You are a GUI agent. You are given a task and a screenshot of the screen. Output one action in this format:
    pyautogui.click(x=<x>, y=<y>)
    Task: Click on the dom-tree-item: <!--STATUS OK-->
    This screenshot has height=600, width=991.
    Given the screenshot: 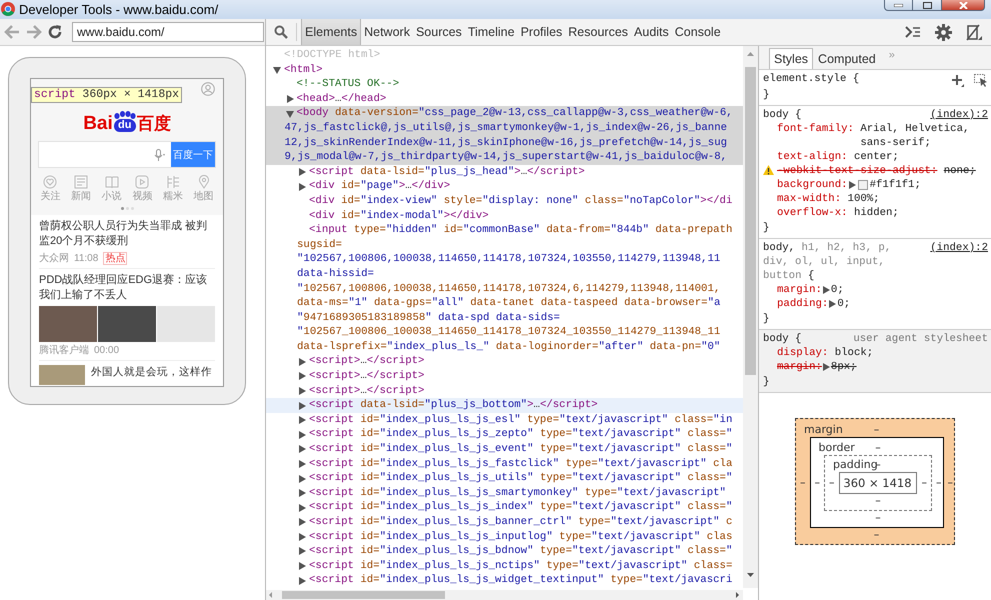 What is the action you would take?
    pyautogui.click(x=504, y=84)
    